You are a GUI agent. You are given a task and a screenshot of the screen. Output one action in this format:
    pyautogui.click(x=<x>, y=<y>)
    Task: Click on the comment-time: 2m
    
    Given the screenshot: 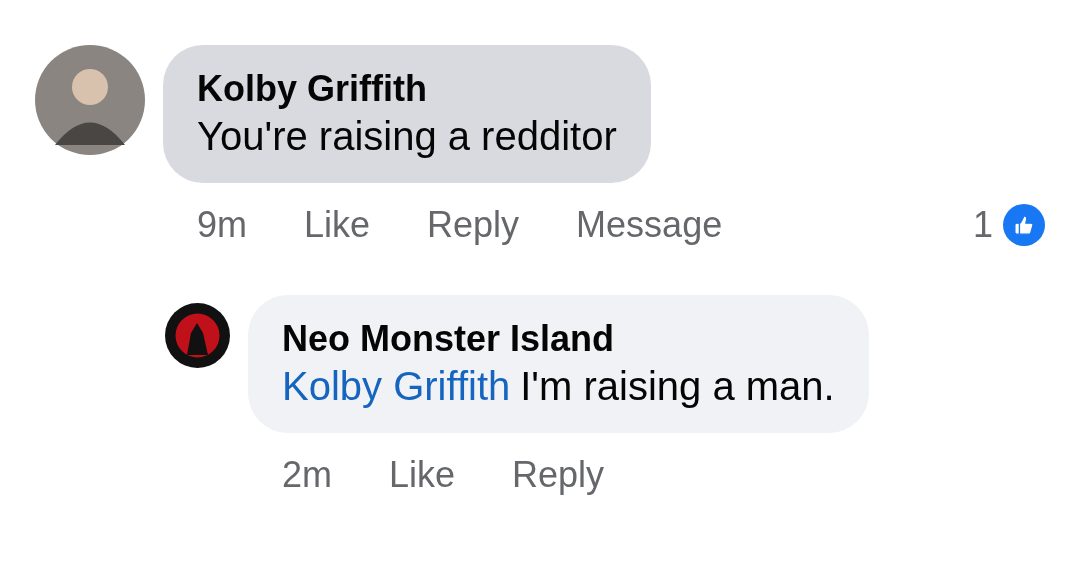 What is the action you would take?
    pyautogui.click(x=307, y=475)
    